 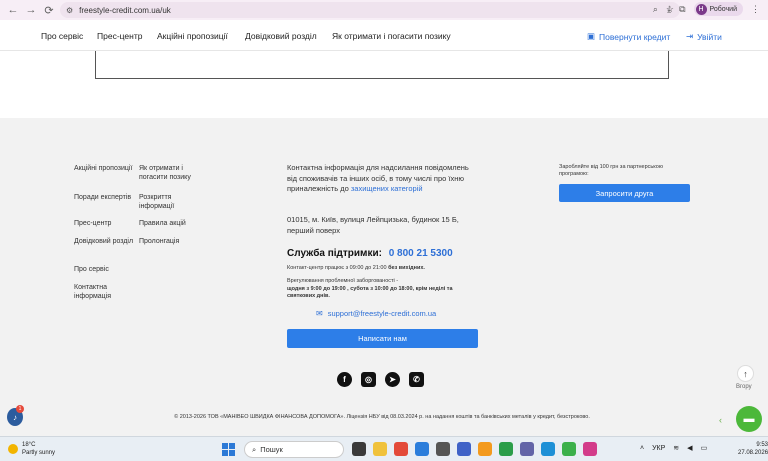 I want to click on profile-button: Н Робочий, so click(x=718, y=9).